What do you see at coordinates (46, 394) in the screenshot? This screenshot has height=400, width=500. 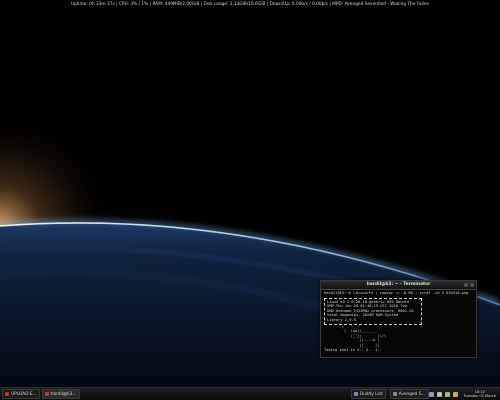 I see `terminal-icon` at bounding box center [46, 394].